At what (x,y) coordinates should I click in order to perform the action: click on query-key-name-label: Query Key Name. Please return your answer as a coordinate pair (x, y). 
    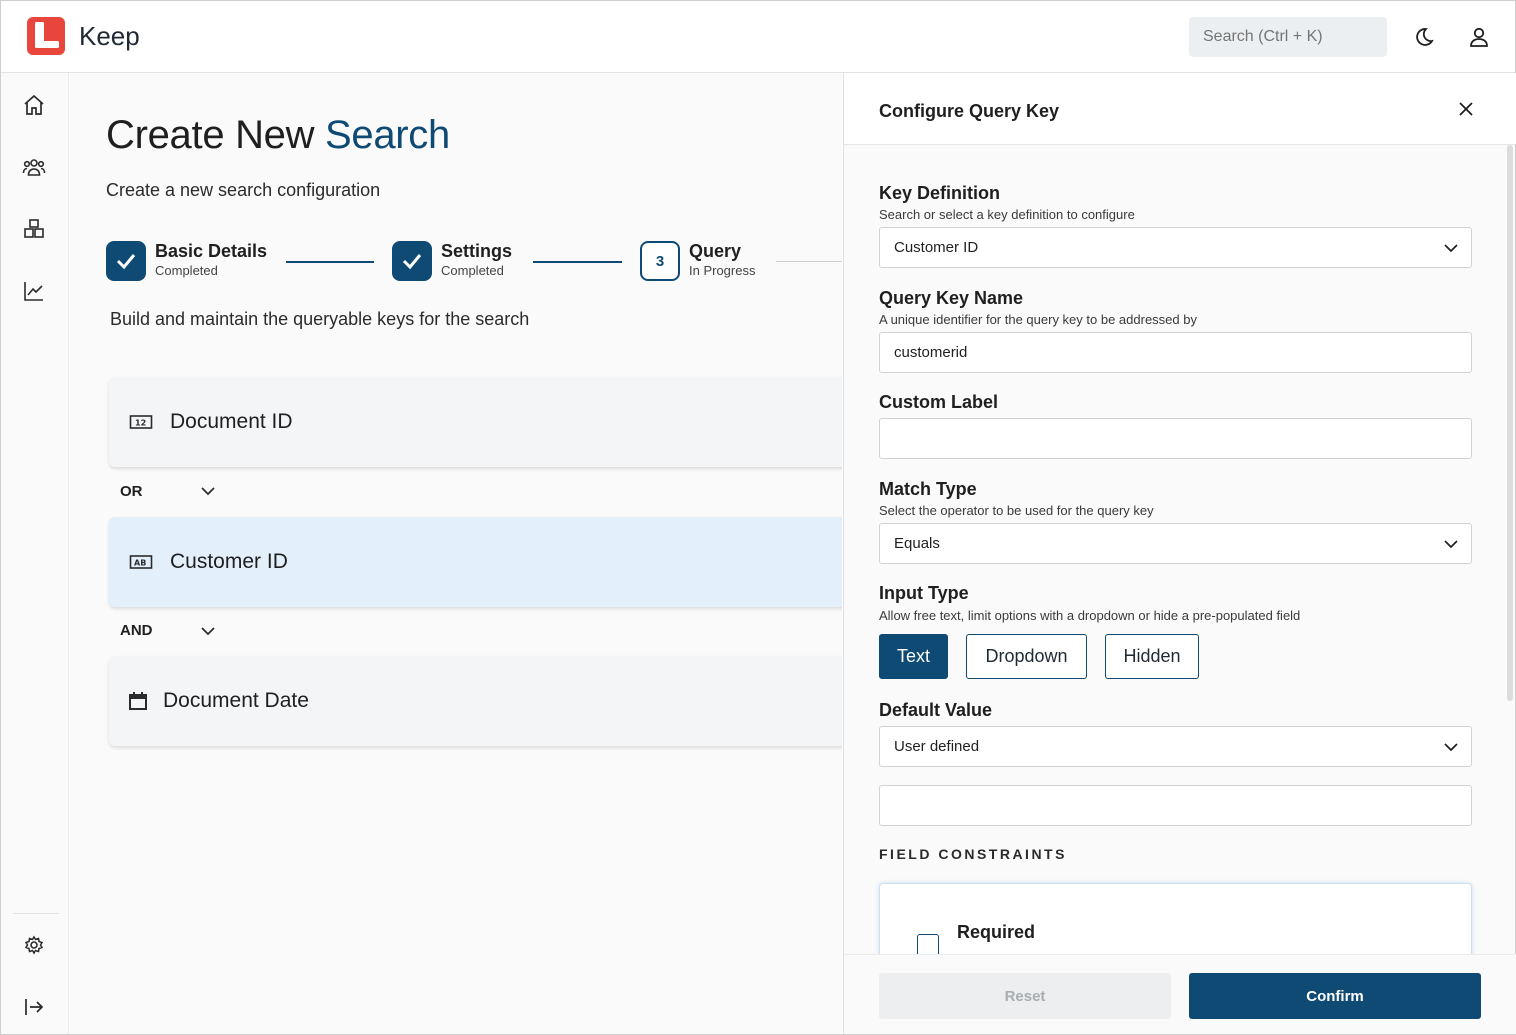
    Looking at the image, I should click on (951, 298).